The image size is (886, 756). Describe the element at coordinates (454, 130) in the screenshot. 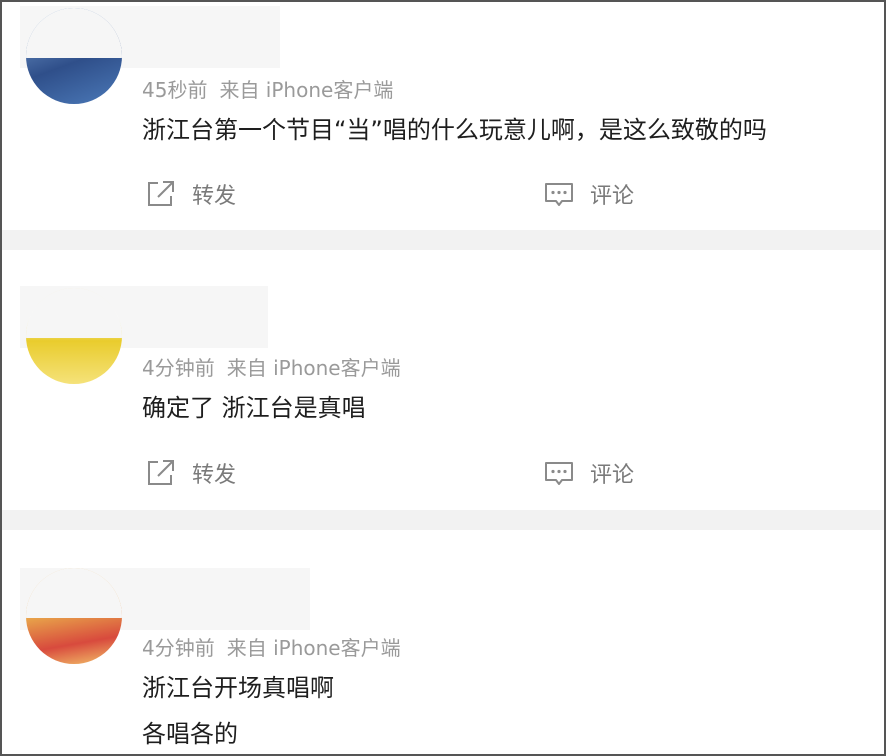

I see `post-text: 浙江台第一个节目“当”唱的什么玩意儿啊，是这么致敬的吗` at that location.